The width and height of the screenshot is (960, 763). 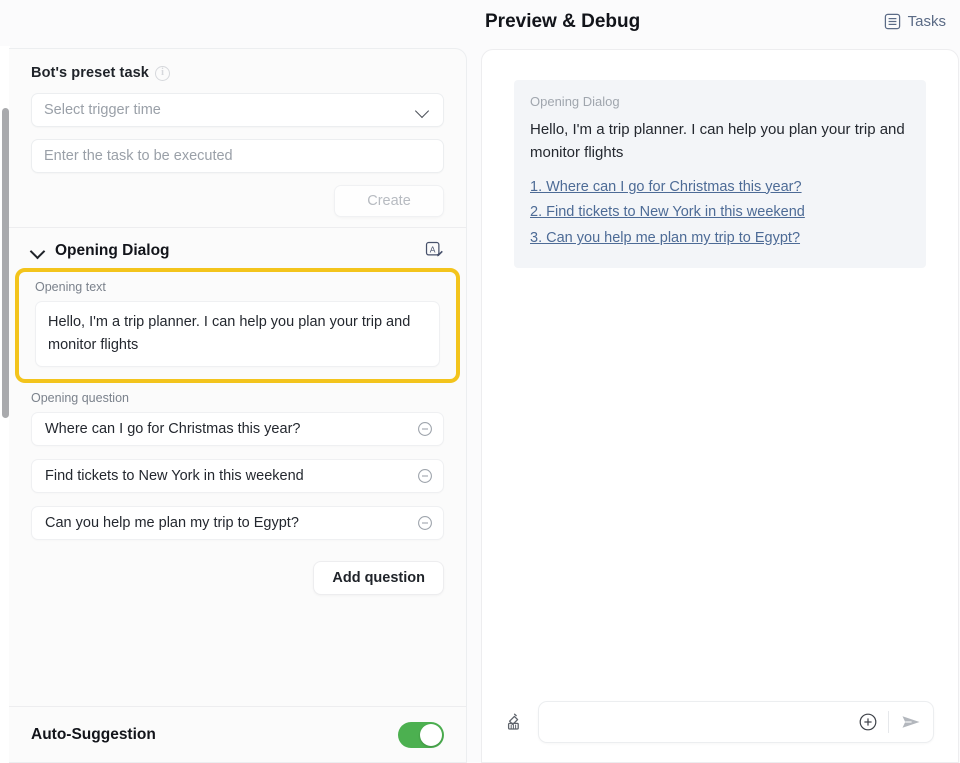 I want to click on opening-dialog-title: Opening Dialog, so click(x=112, y=250).